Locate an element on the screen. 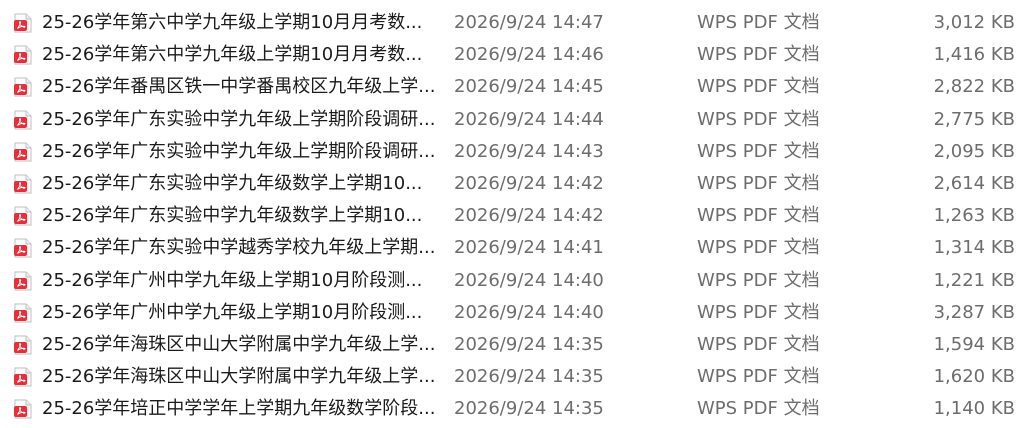 The image size is (1035, 428). file-size: 2,775 KB is located at coordinates (974, 119).